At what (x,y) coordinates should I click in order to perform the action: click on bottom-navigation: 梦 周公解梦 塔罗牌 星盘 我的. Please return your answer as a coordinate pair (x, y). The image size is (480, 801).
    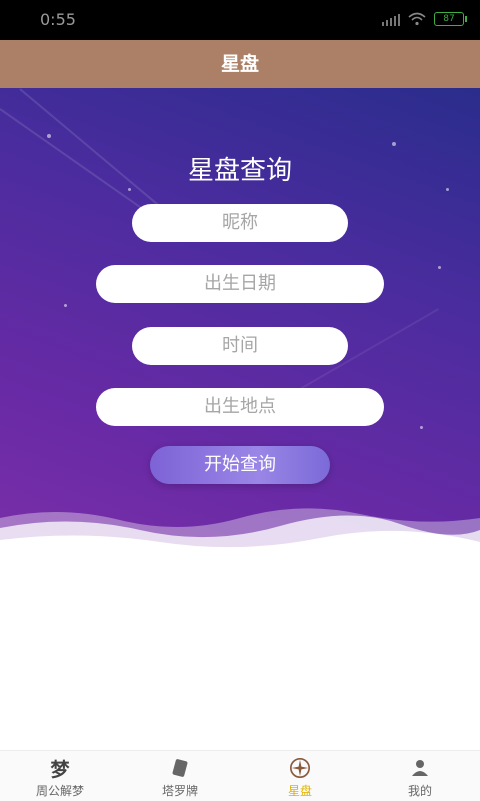
    Looking at the image, I should click on (240, 775).